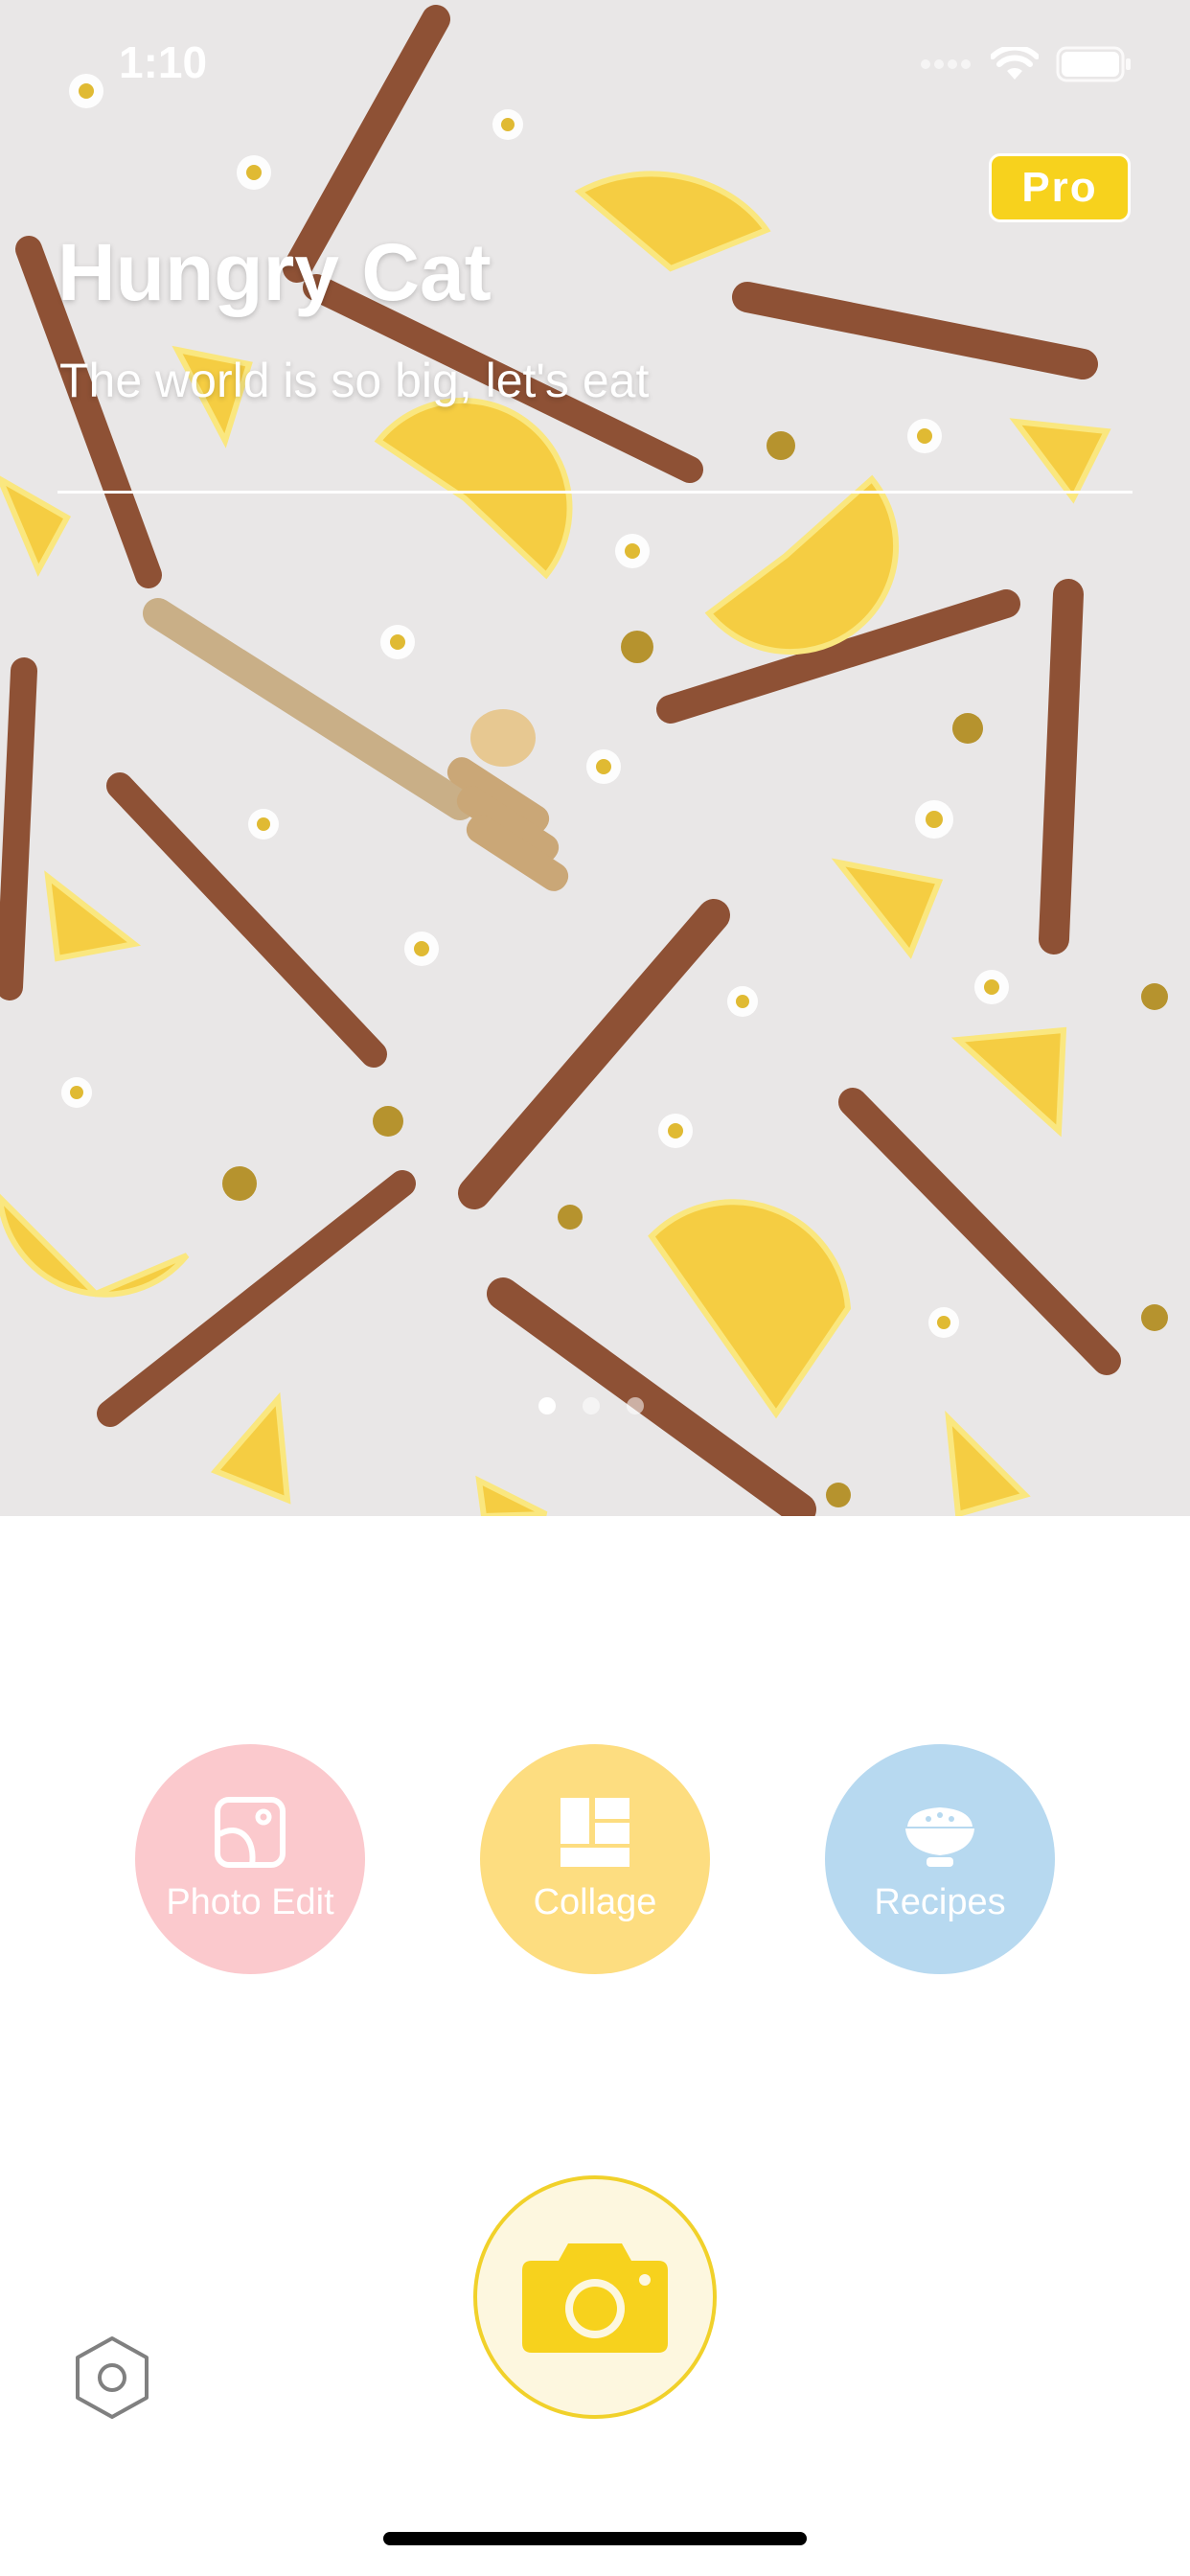 The width and height of the screenshot is (1190, 2576). What do you see at coordinates (250, 1832) in the screenshot?
I see `photo-edit-icon` at bounding box center [250, 1832].